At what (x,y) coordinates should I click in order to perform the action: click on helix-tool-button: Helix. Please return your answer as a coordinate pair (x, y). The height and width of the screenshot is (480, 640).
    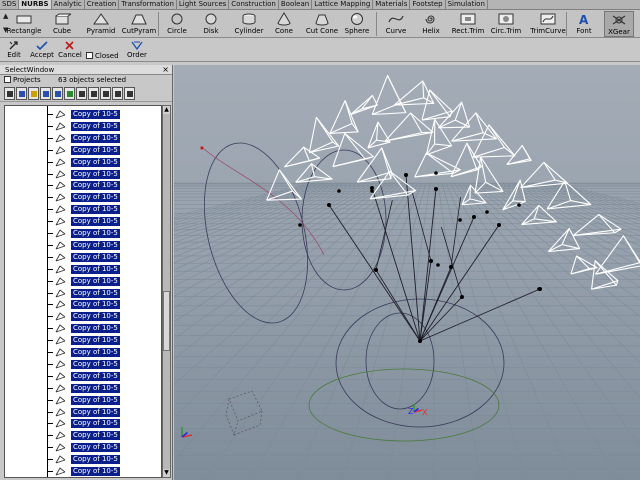
    Looking at the image, I should click on (431, 24).